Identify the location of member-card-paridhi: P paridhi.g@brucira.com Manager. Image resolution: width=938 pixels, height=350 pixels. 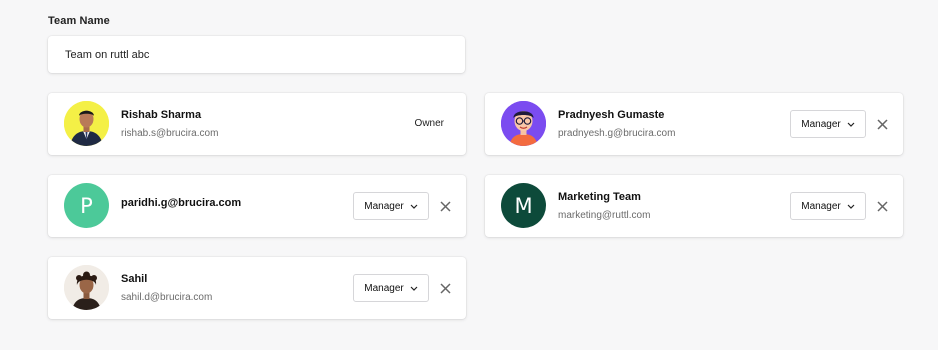
(257, 206).